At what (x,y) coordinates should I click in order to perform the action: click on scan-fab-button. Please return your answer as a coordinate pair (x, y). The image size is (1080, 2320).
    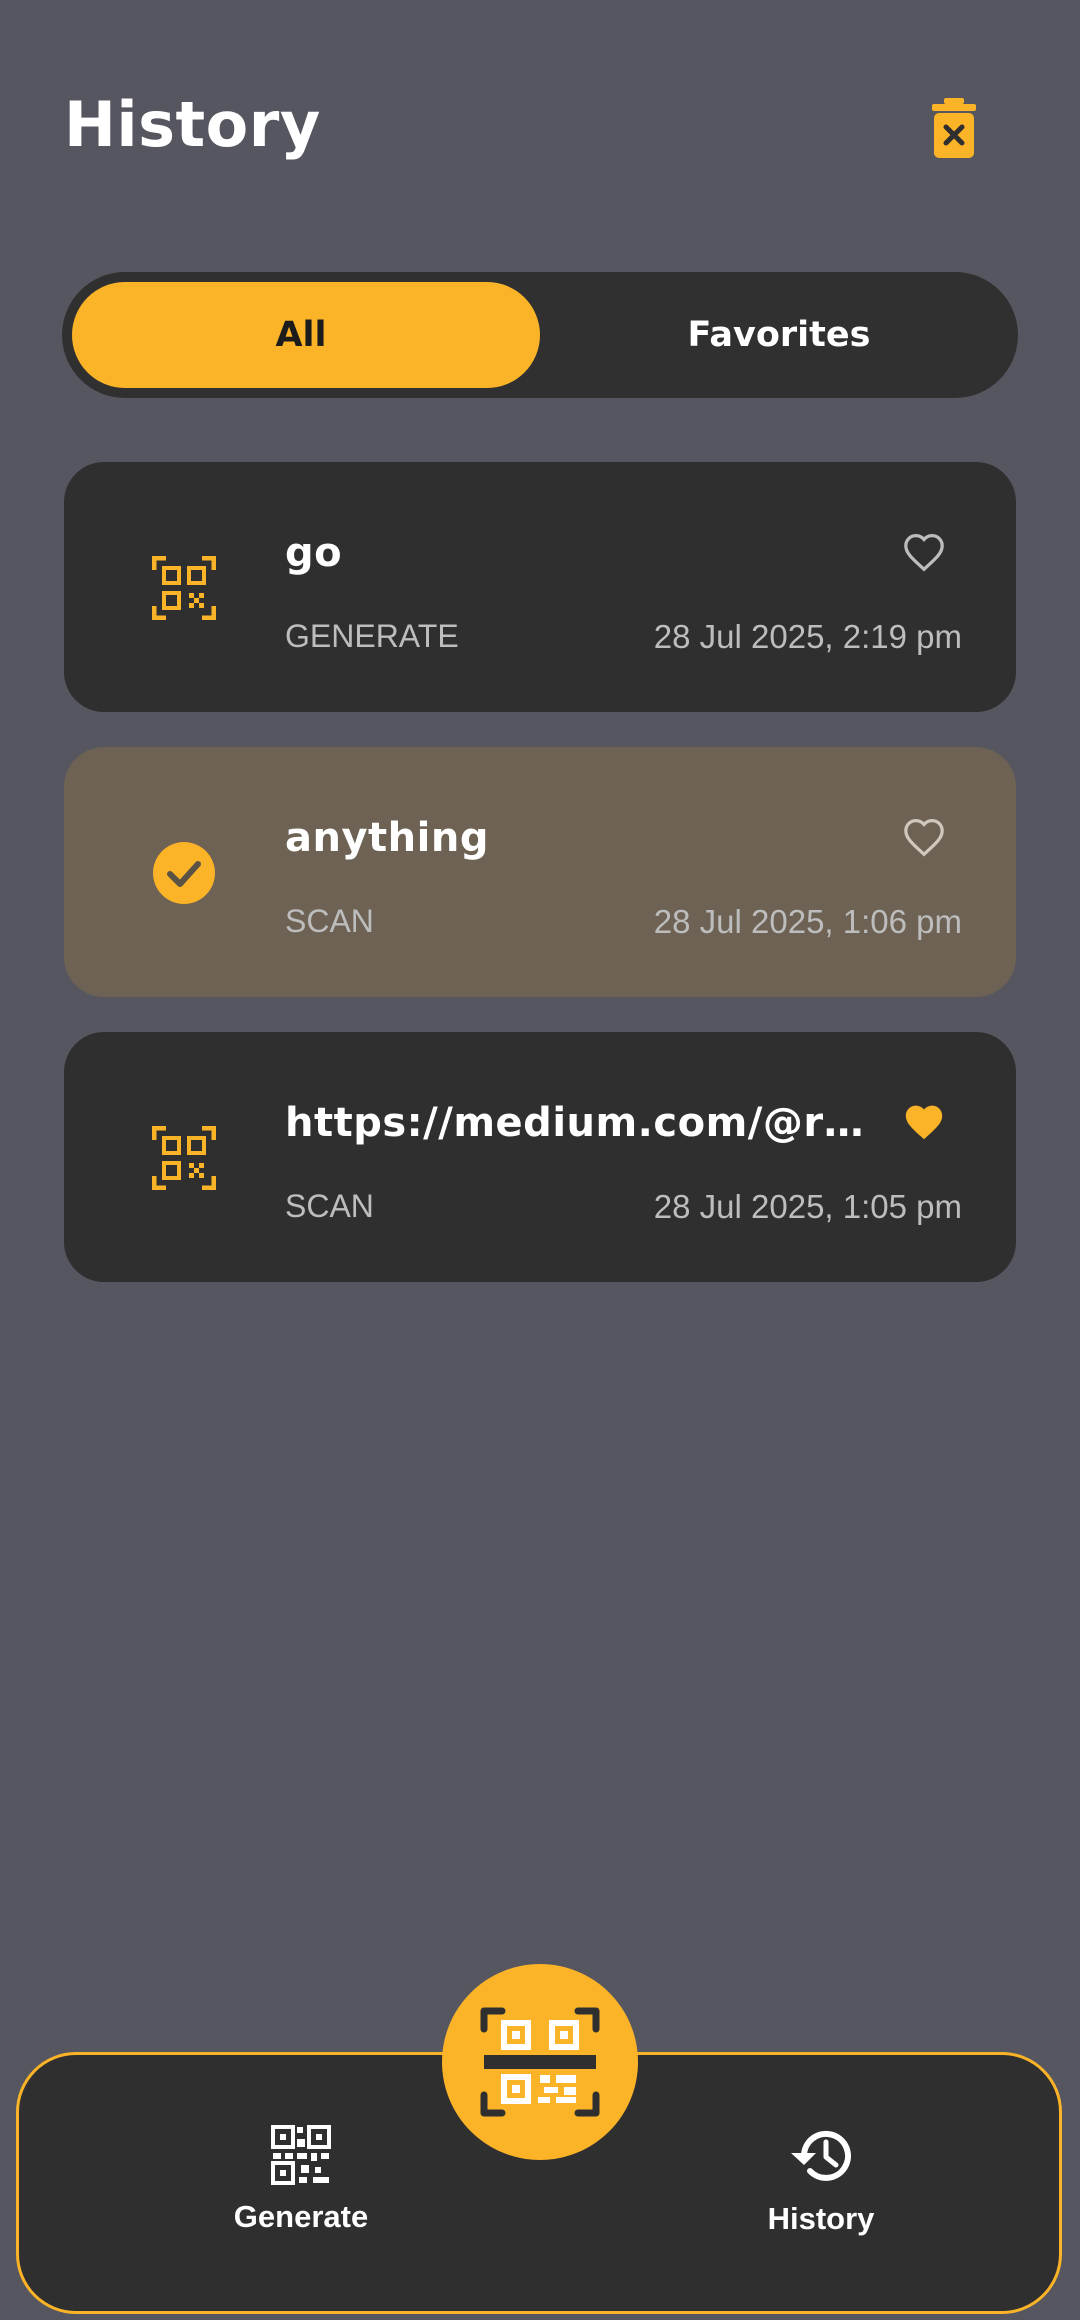
    Looking at the image, I should click on (540, 2062).